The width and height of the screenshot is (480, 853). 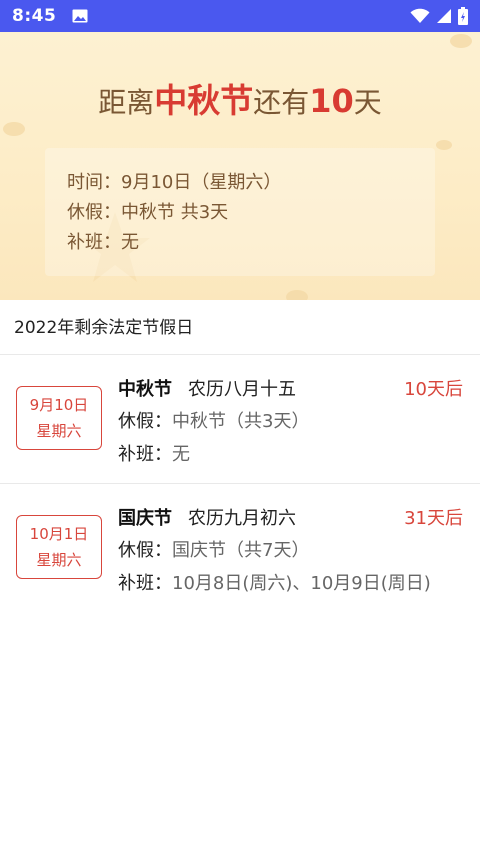 I want to click on date-badge: 10月1日 星期六, so click(x=59, y=547).